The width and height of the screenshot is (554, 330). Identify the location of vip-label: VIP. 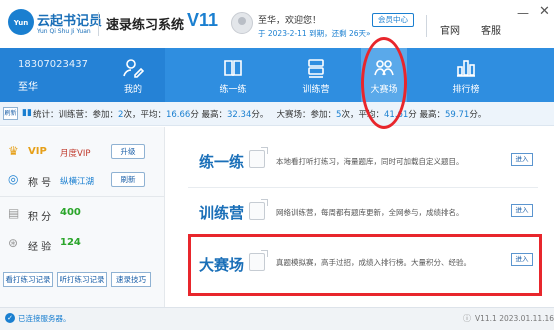
(37, 151).